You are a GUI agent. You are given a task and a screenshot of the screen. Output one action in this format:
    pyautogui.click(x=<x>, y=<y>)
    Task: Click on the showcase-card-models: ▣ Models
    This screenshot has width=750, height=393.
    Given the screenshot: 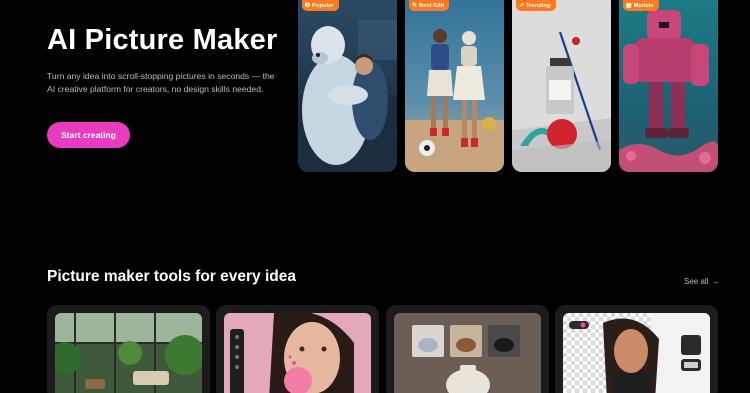 What is the action you would take?
    pyautogui.click(x=668, y=86)
    